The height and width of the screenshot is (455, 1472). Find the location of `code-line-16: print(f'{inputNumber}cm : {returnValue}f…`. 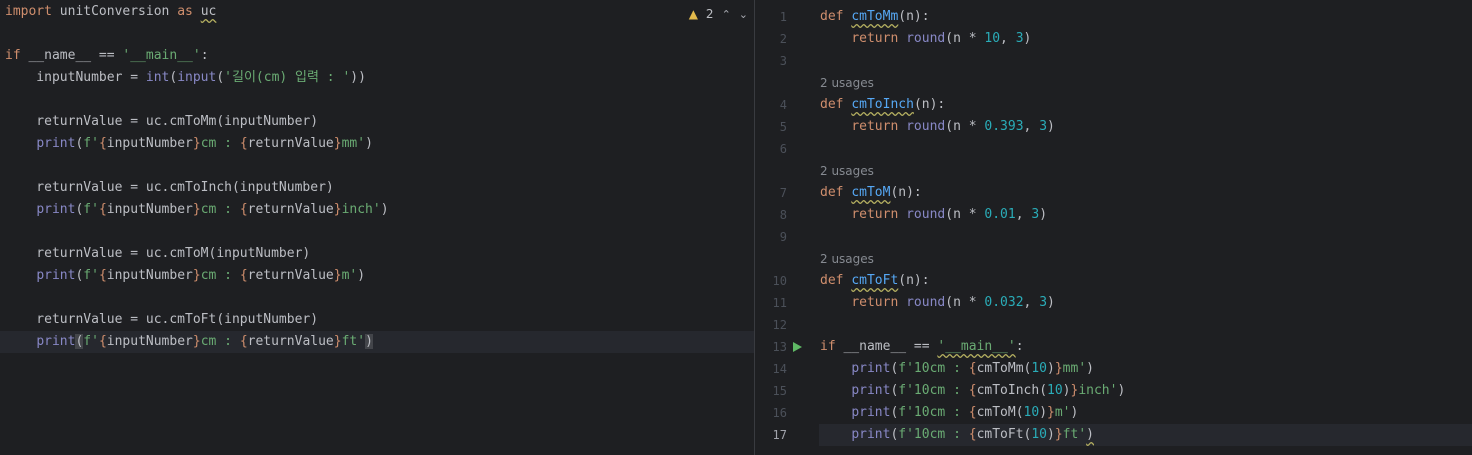

code-line-16: print(f'{inputNumber}cm : {returnValue}f… is located at coordinates (379, 342).